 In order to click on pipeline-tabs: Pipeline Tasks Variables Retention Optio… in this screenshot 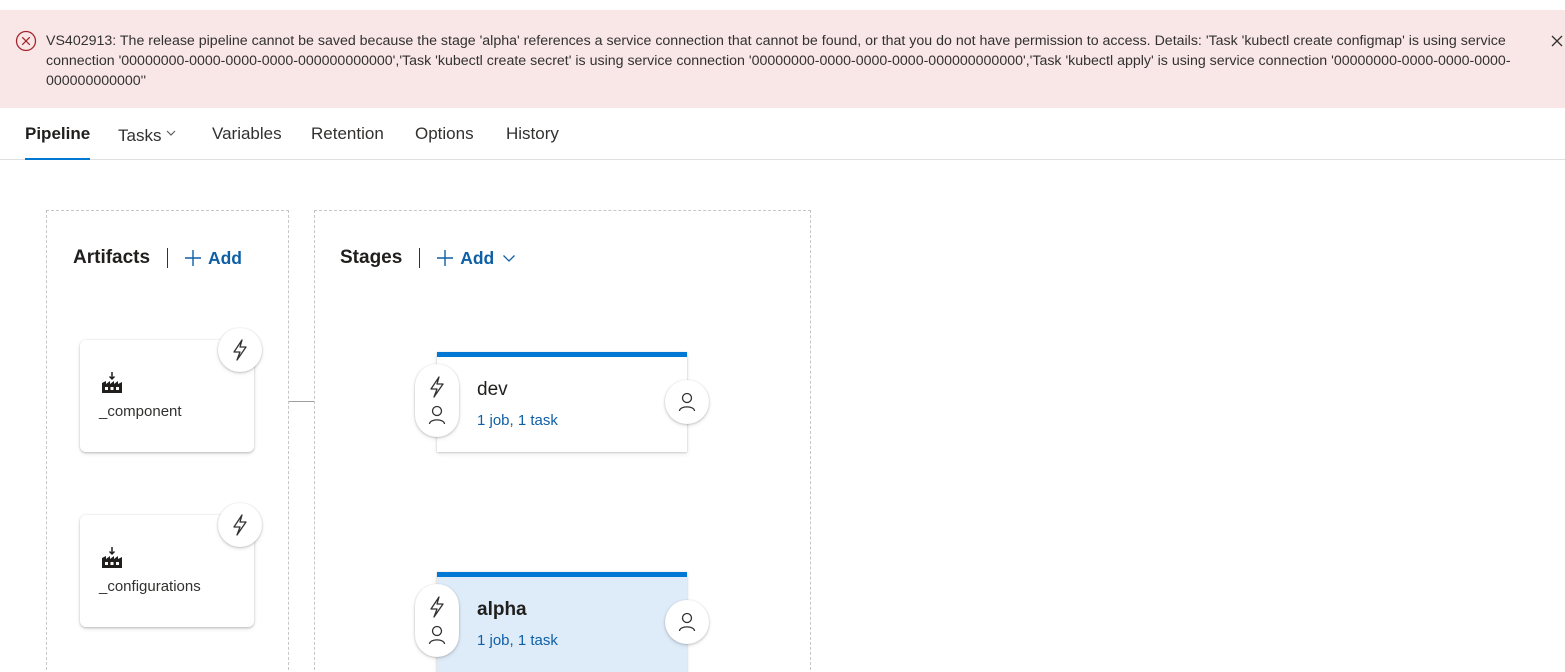, I will do `click(782, 134)`.